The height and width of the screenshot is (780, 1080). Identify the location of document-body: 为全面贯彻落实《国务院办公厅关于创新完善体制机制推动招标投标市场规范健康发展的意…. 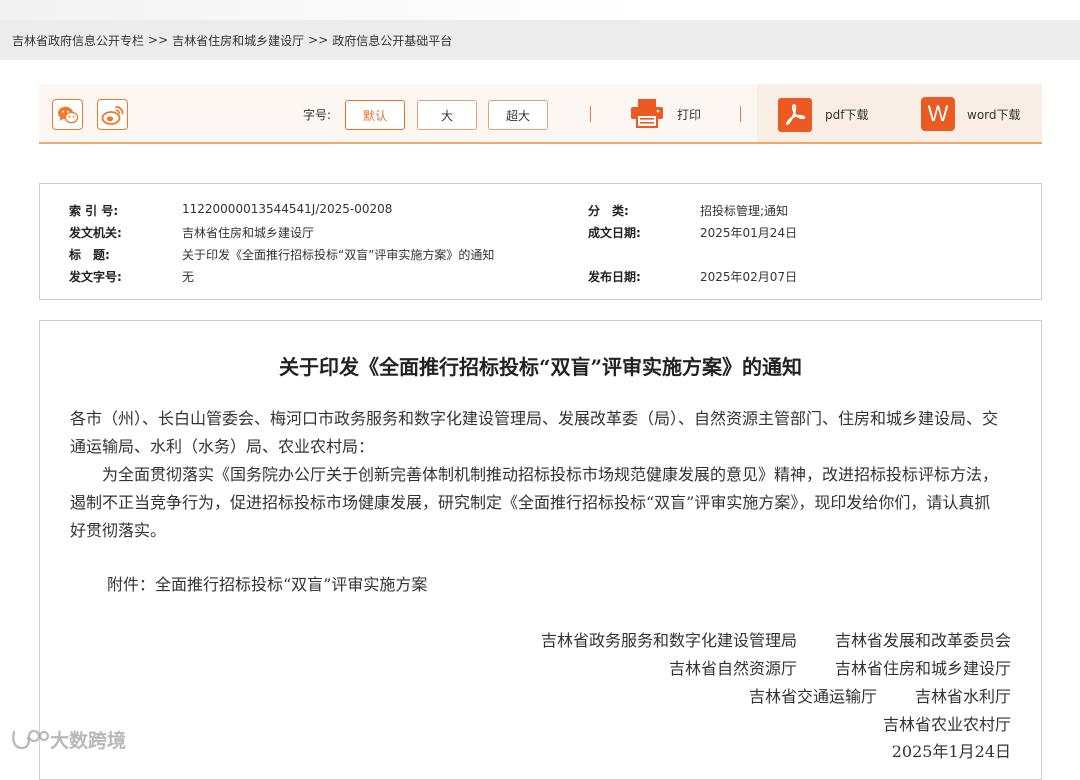
(534, 502).